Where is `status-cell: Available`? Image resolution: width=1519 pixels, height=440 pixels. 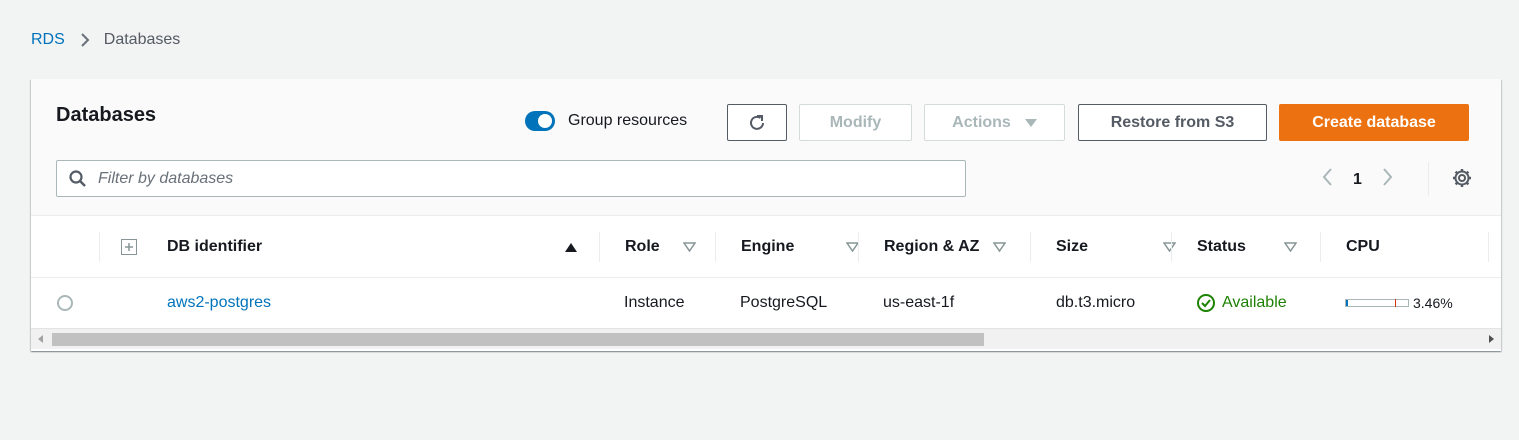
status-cell: Available is located at coordinates (1241, 303).